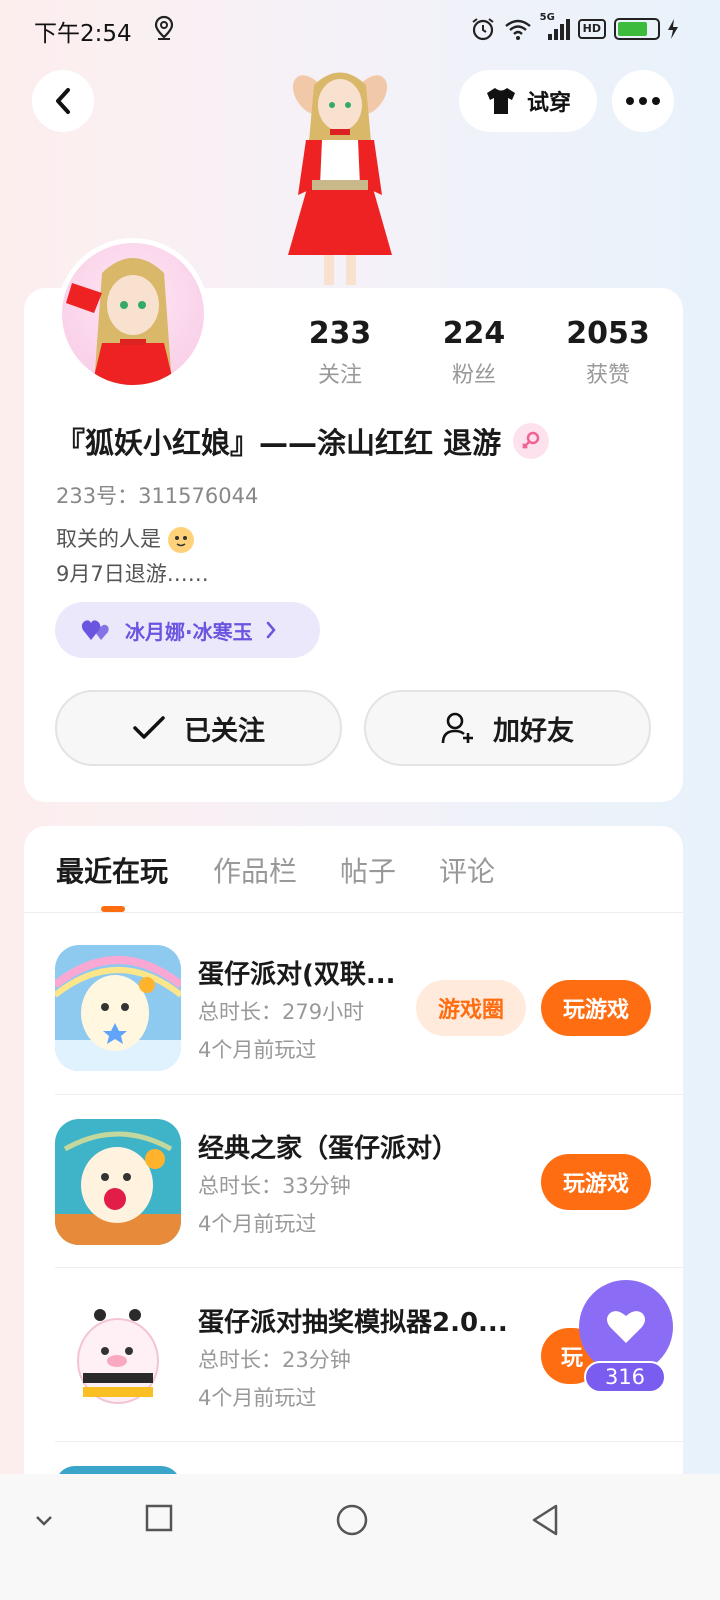 The height and width of the screenshot is (1600, 720). Describe the element at coordinates (159, 1518) in the screenshot. I see `recent-apps-icon` at that location.